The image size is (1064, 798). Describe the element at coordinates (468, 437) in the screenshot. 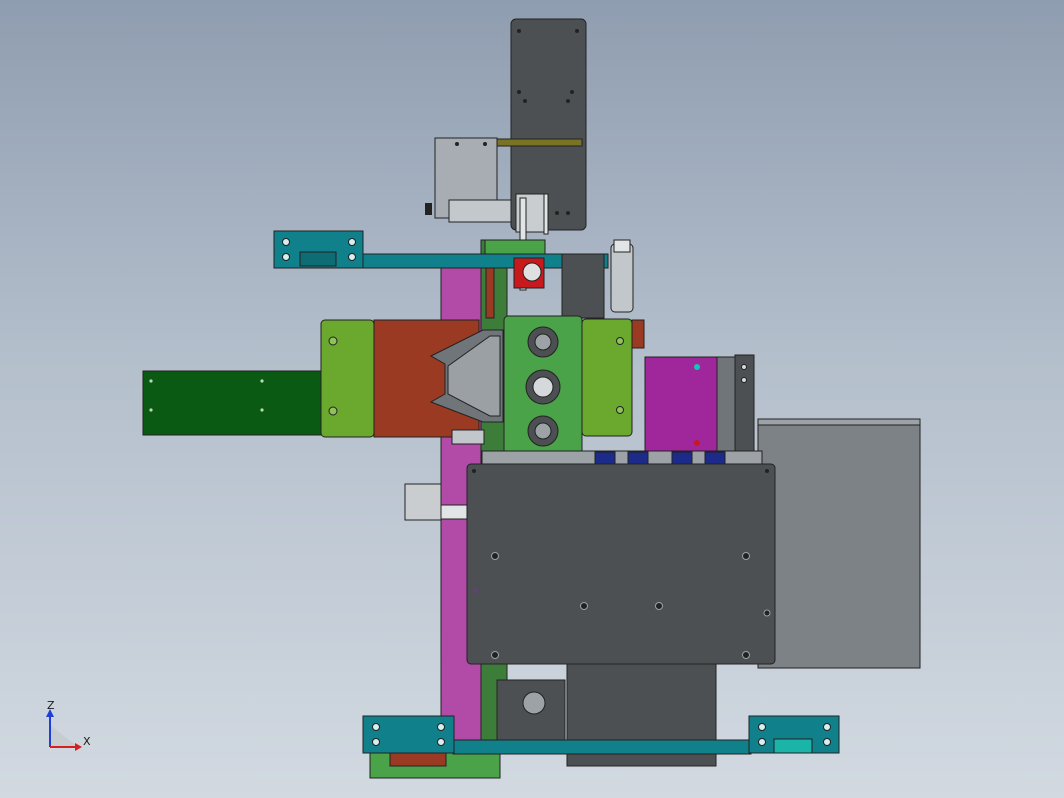

I see `sensor-block-left` at that location.